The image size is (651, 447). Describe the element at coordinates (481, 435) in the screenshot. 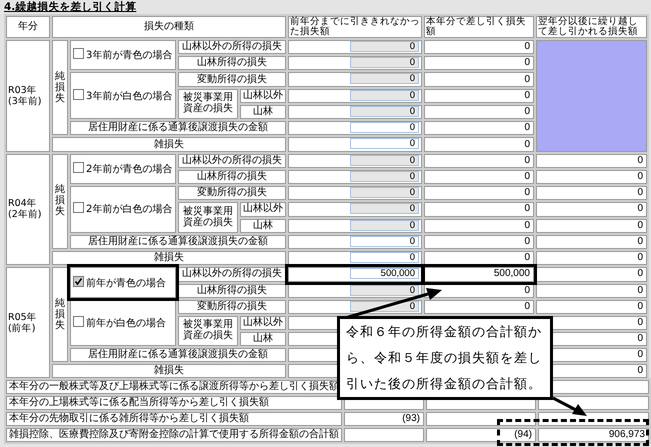

I see `amount-cell: (94)` at that location.